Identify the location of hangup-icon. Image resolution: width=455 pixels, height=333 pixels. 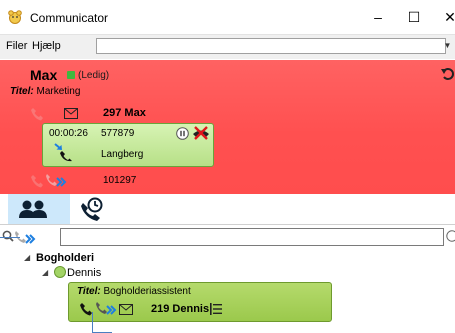
(201, 133).